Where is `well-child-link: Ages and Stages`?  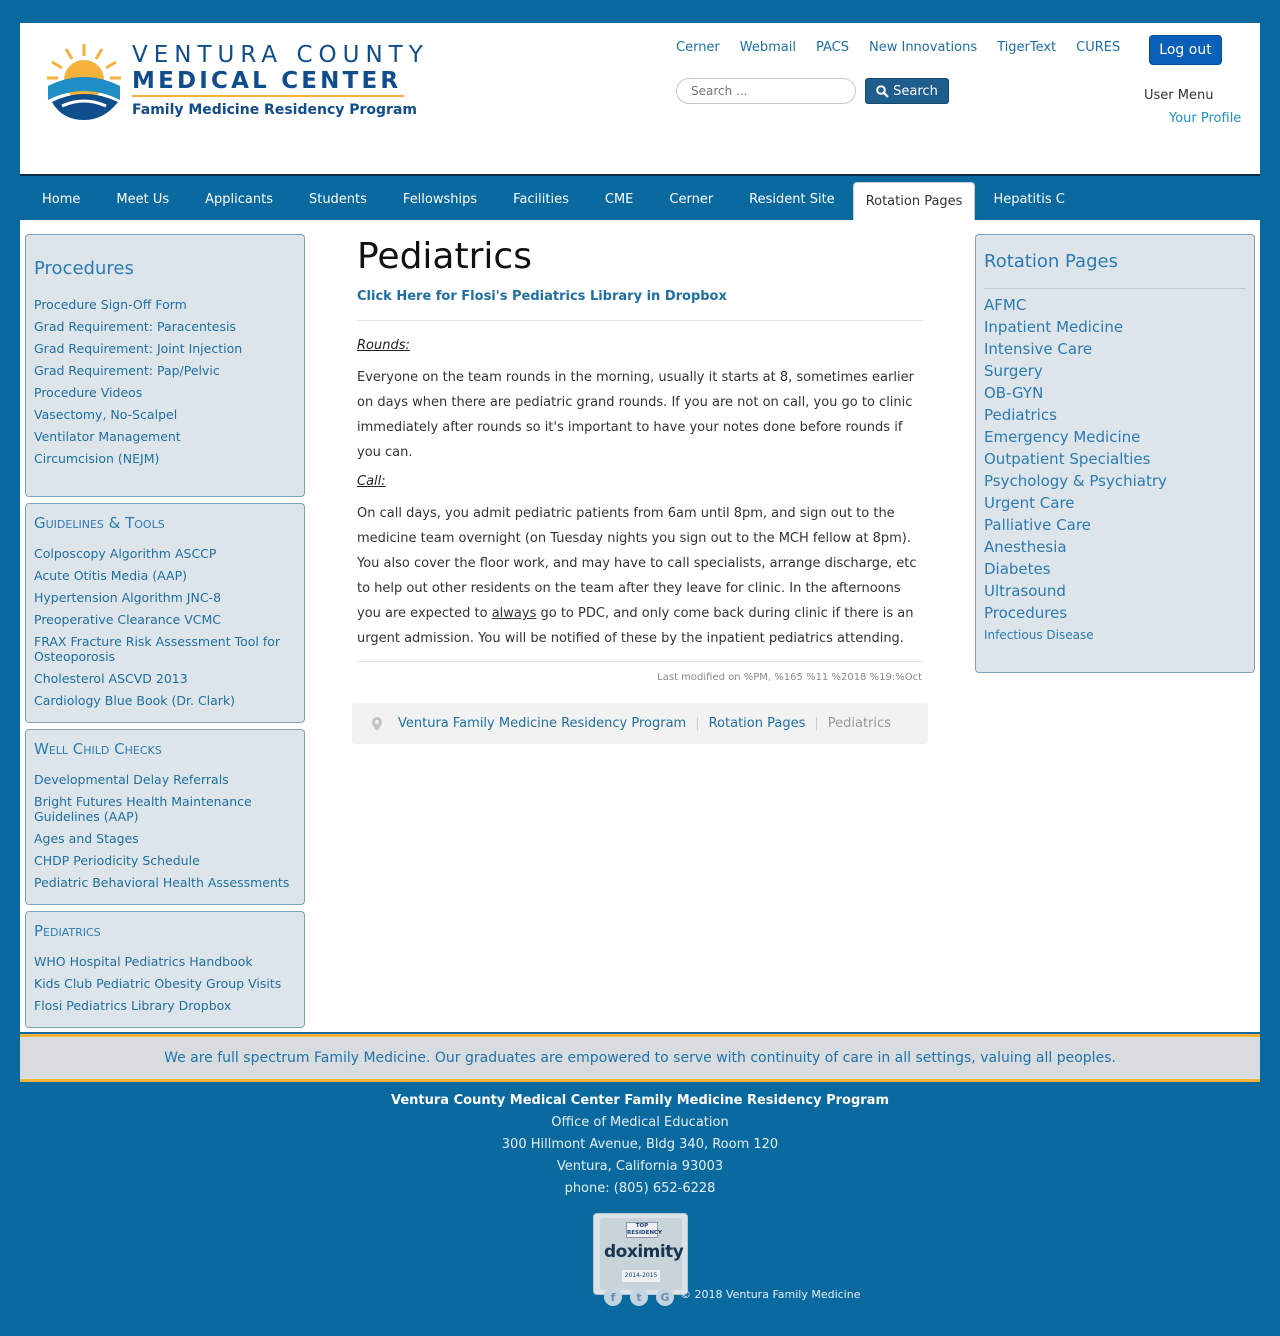 well-child-link: Ages and Stages is located at coordinates (86, 838).